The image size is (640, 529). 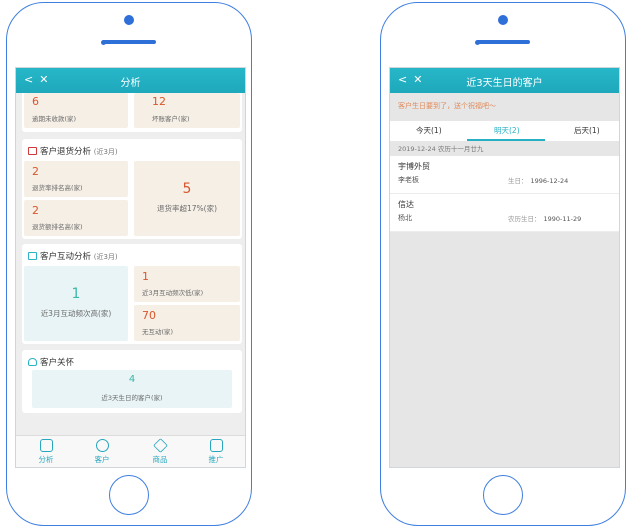 I want to click on interaction-period: (近3月), so click(x=105, y=257).